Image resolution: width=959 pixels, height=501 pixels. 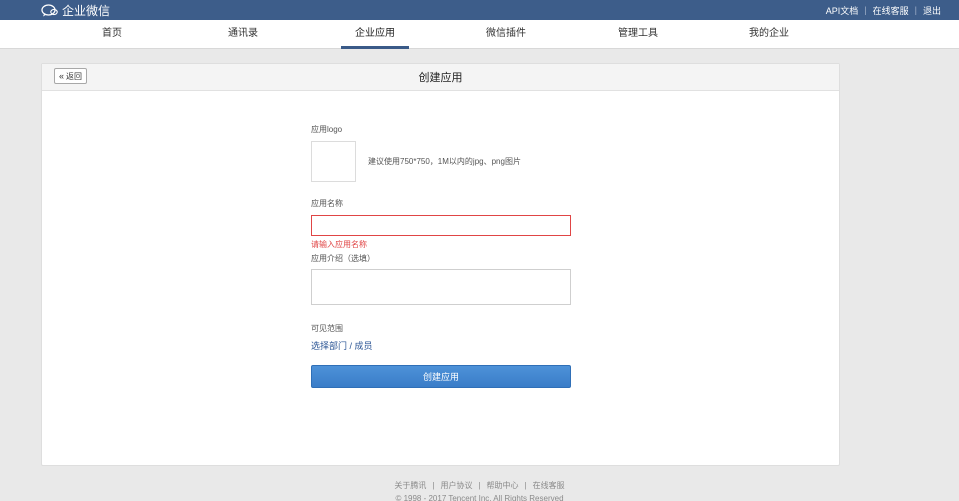 I want to click on footer-link-support: 在线客服, so click(x=549, y=485).